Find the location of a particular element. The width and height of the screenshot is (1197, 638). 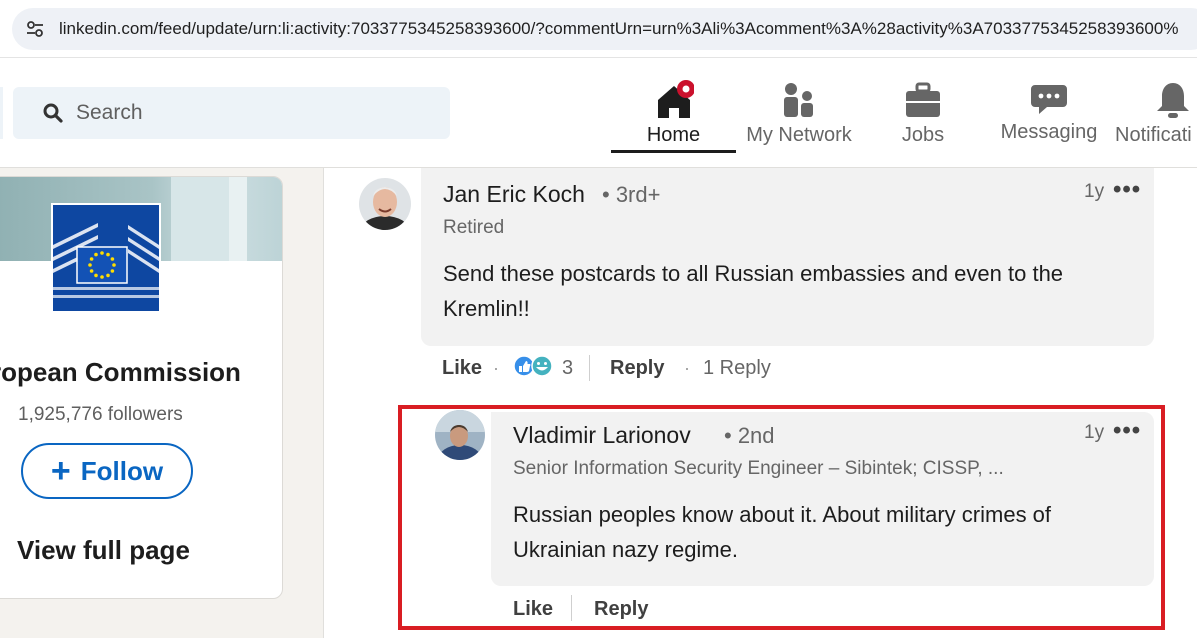

plus-icon: + is located at coordinates (60, 471).